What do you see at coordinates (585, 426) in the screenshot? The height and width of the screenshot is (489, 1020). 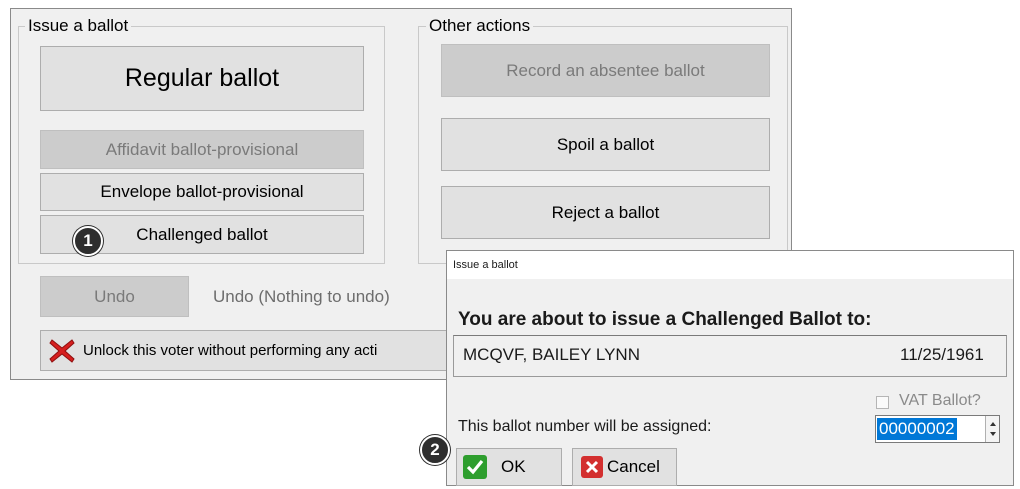 I see `ballot-number-label: This ballot number will be assigned:` at bounding box center [585, 426].